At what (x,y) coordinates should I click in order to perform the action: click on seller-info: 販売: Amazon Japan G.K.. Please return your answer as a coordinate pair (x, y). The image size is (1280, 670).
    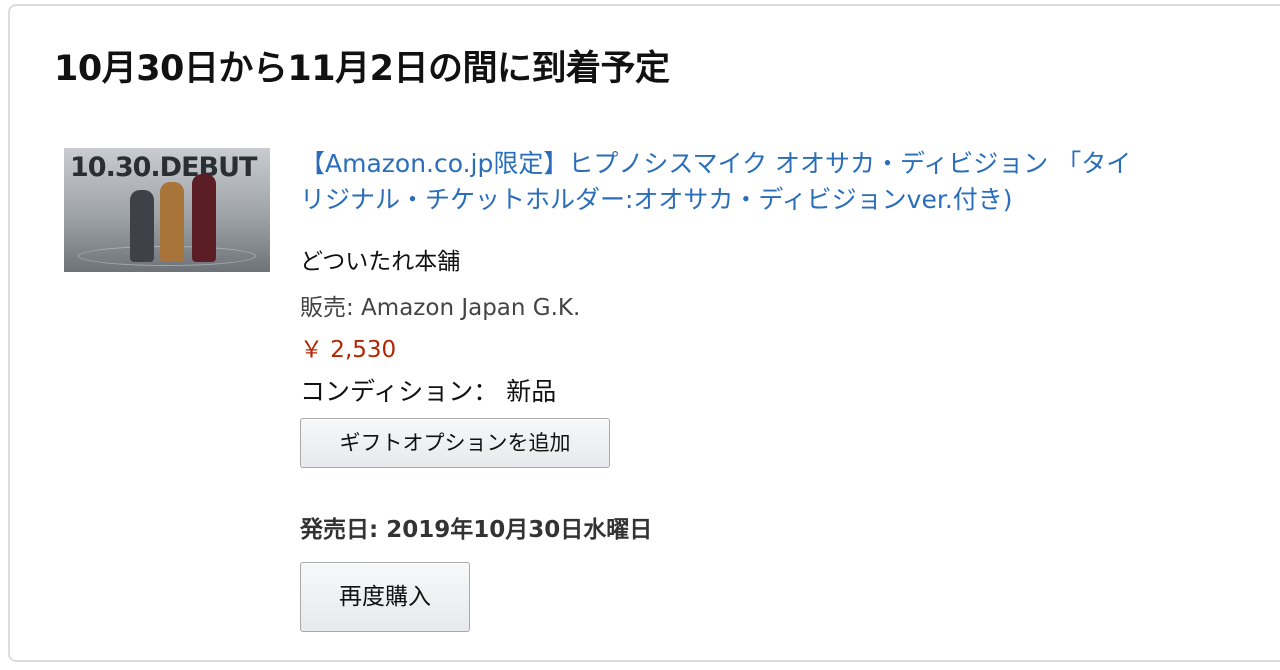
    Looking at the image, I should click on (440, 308).